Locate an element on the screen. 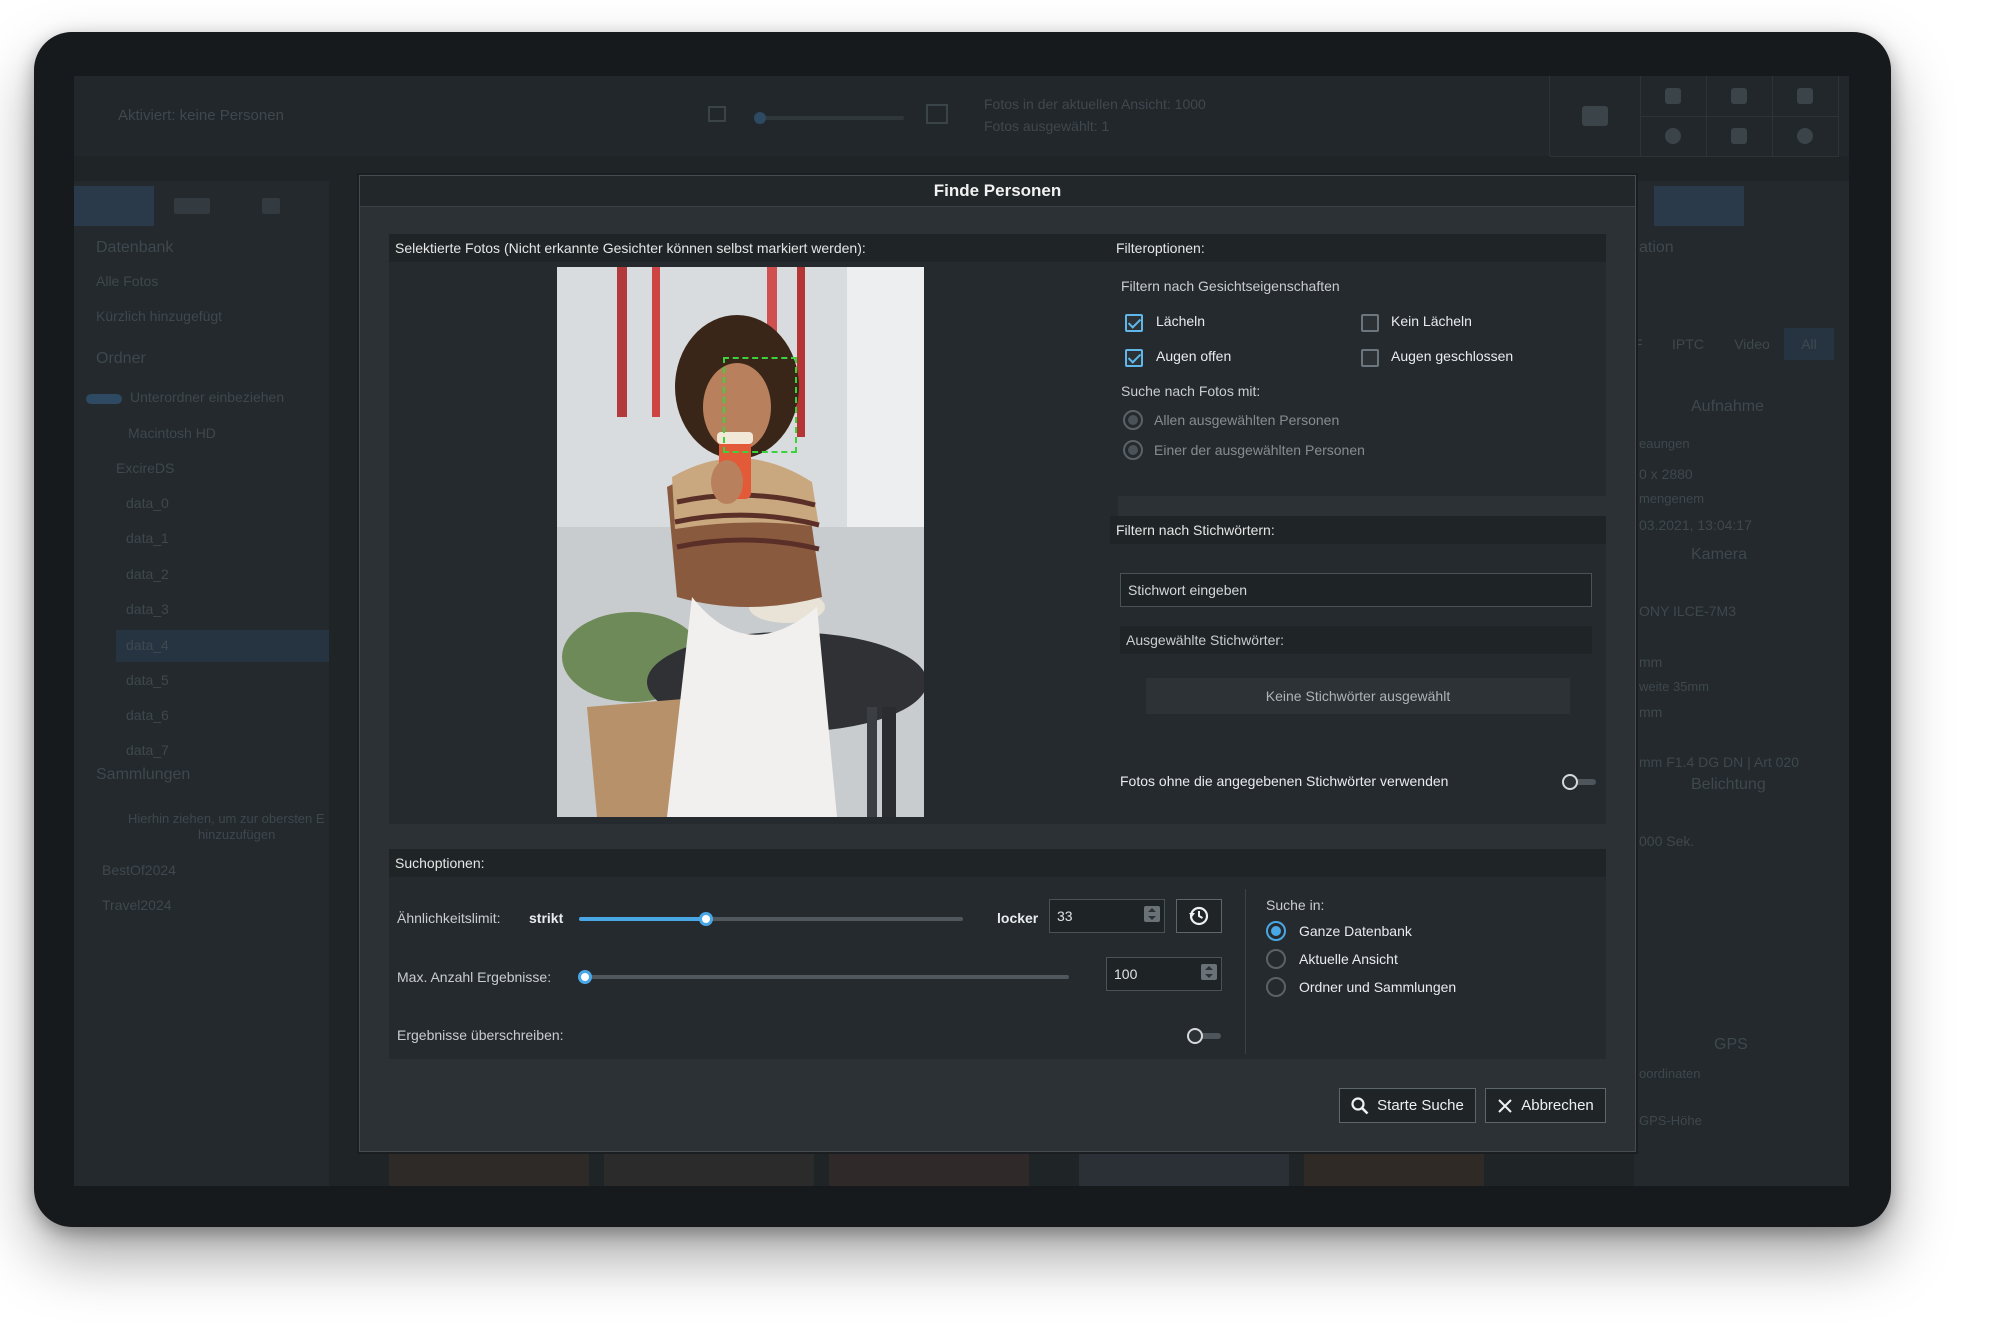  overwrite-results-toggle is located at coordinates (1204, 1036).